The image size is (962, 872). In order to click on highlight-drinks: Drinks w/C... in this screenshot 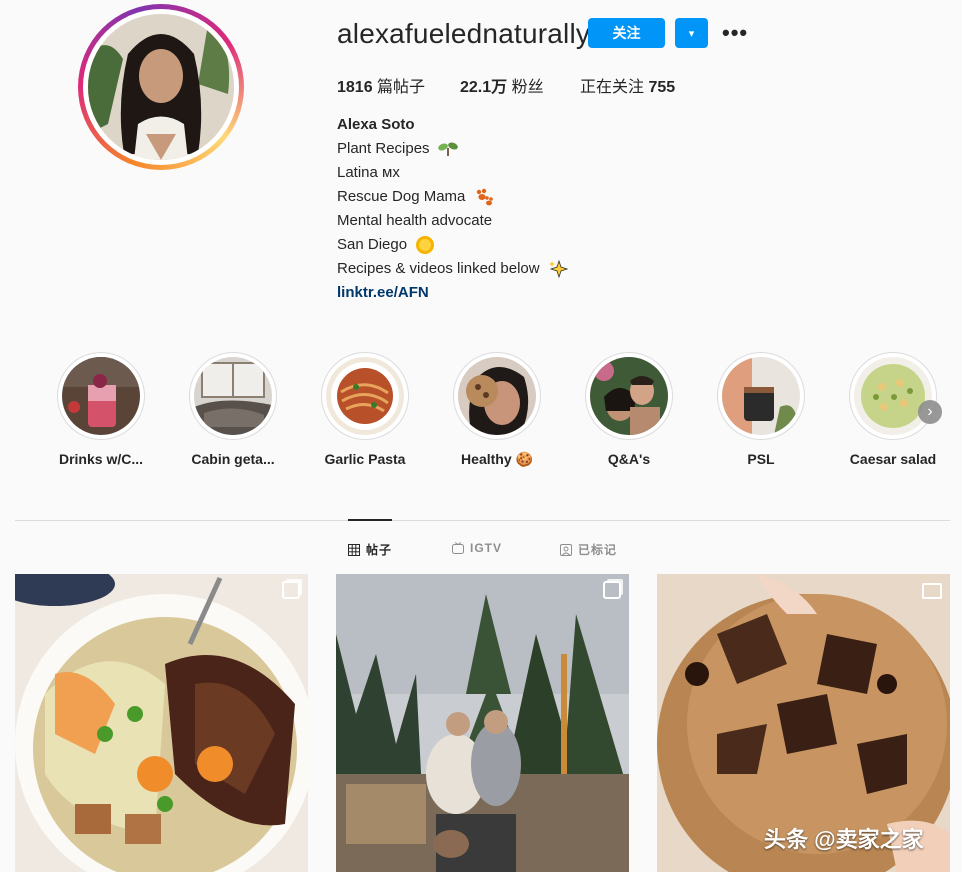, I will do `click(101, 409)`.